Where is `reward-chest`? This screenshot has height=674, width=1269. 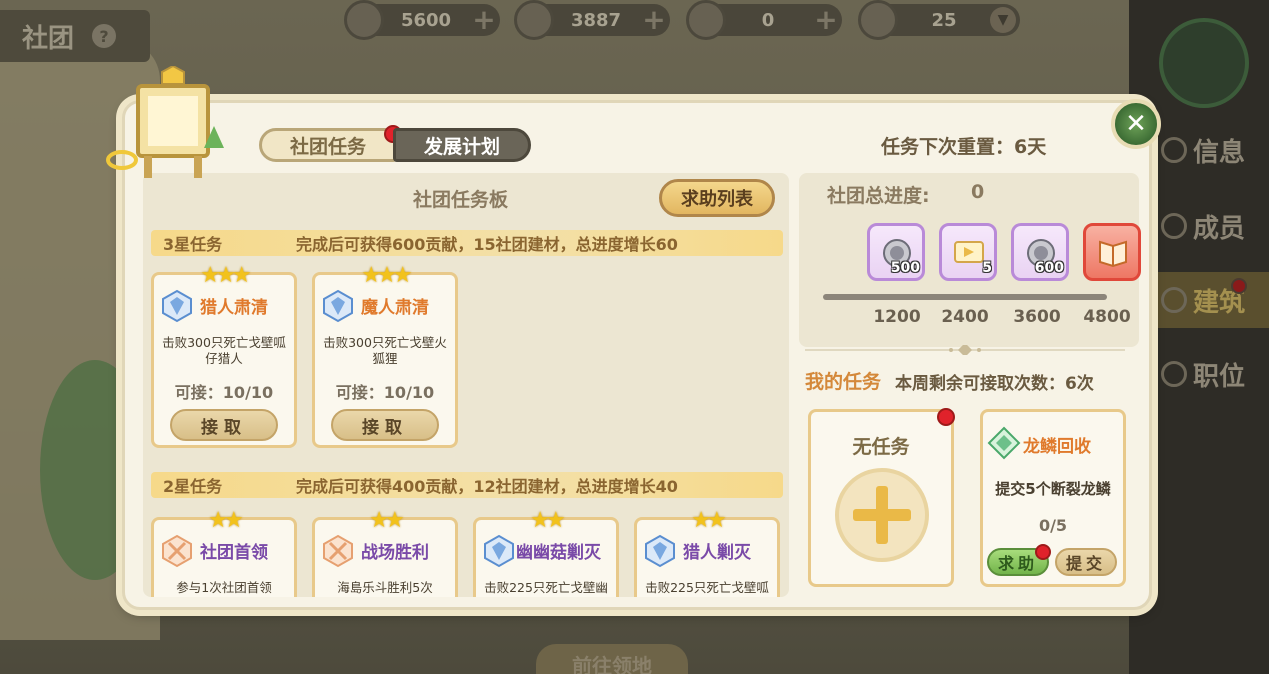 reward-chest is located at coordinates (1112, 252).